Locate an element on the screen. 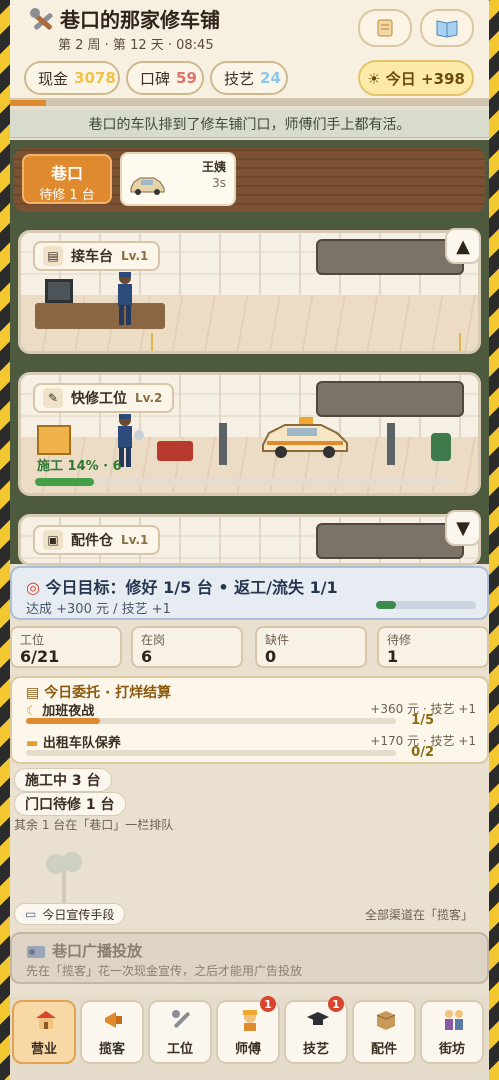 The width and height of the screenshot is (499, 1080). reputation-label: 口碑 is located at coordinates (155, 78).